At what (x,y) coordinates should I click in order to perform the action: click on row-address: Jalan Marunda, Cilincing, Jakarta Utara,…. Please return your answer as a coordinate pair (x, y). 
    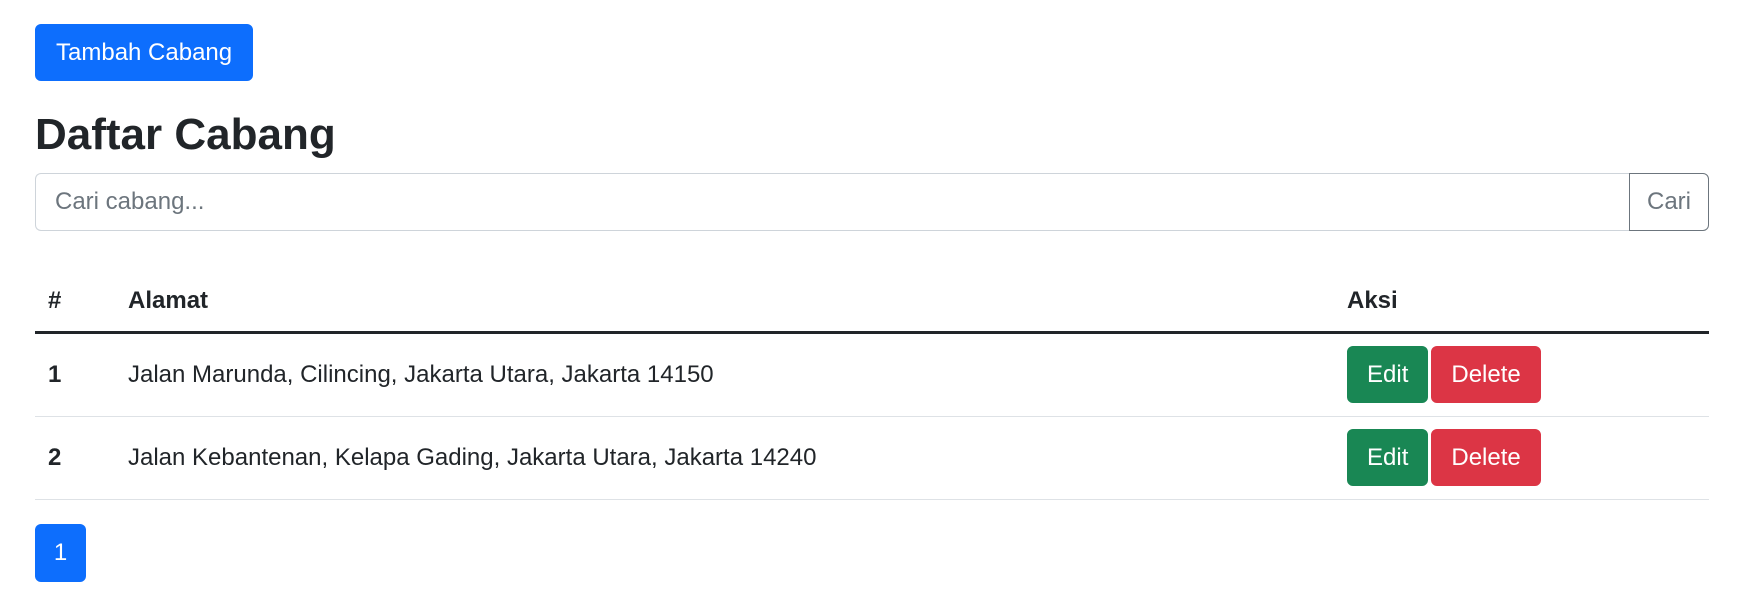
    Looking at the image, I should click on (724, 374).